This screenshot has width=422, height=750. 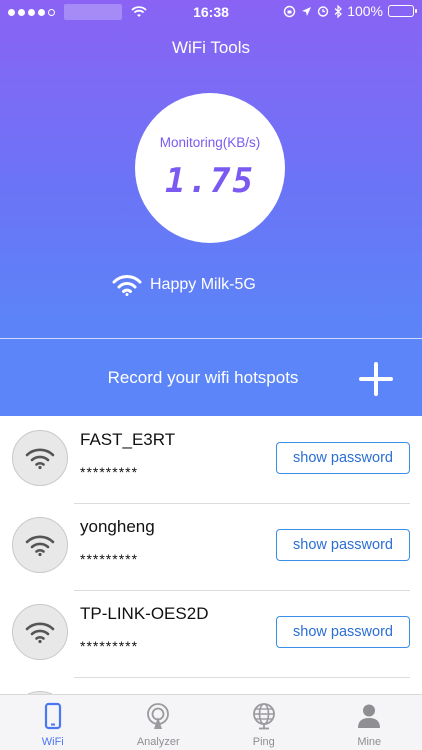 What do you see at coordinates (158, 742) in the screenshot?
I see `tab-label: Analyzer` at bounding box center [158, 742].